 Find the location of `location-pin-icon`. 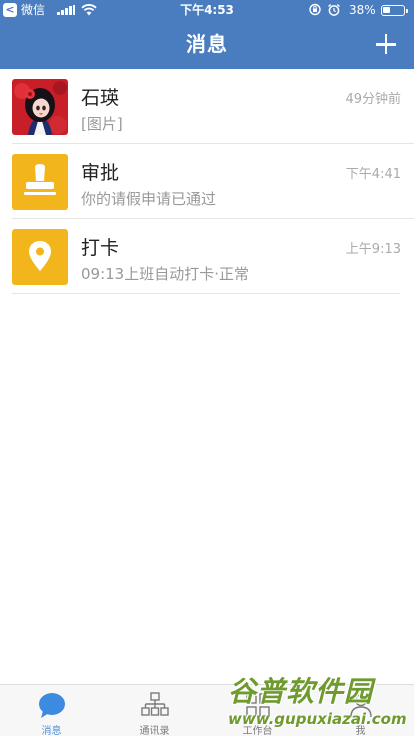

location-pin-icon is located at coordinates (40, 256).